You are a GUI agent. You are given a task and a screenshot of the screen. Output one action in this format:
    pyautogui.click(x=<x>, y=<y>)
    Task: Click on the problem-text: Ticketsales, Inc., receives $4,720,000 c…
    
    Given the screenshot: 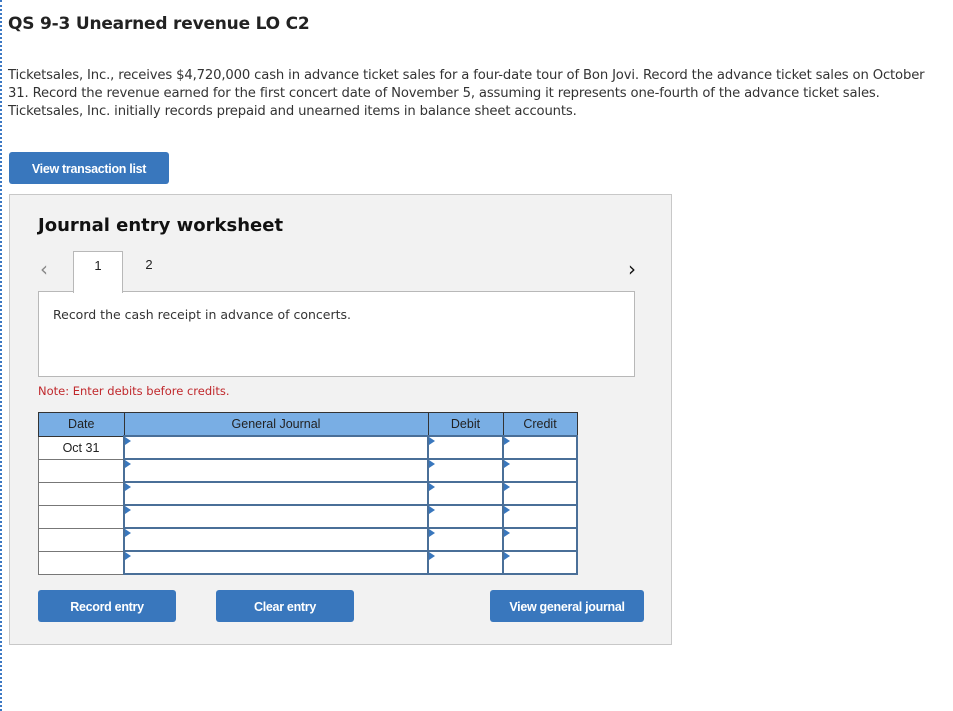 What is the action you would take?
    pyautogui.click(x=466, y=93)
    